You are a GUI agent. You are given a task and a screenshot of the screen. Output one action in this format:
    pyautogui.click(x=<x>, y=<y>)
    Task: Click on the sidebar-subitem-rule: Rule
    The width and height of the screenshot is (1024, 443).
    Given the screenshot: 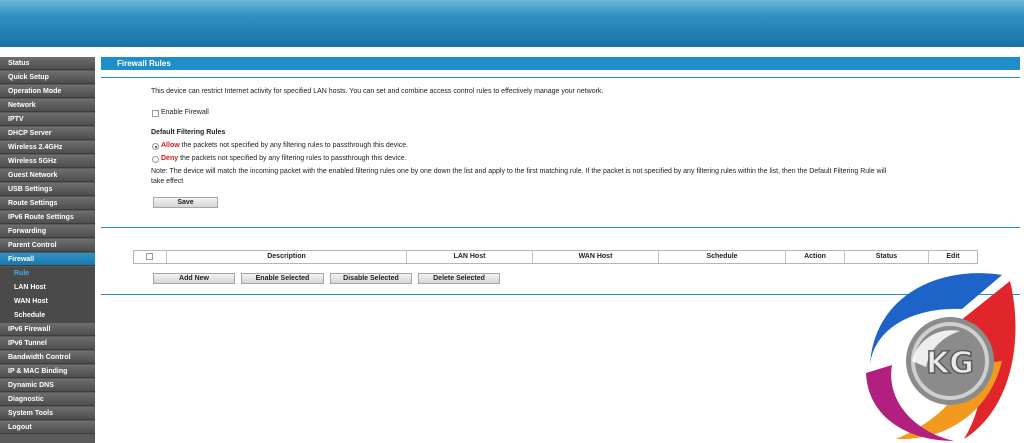 What is the action you would take?
    pyautogui.click(x=47, y=274)
    